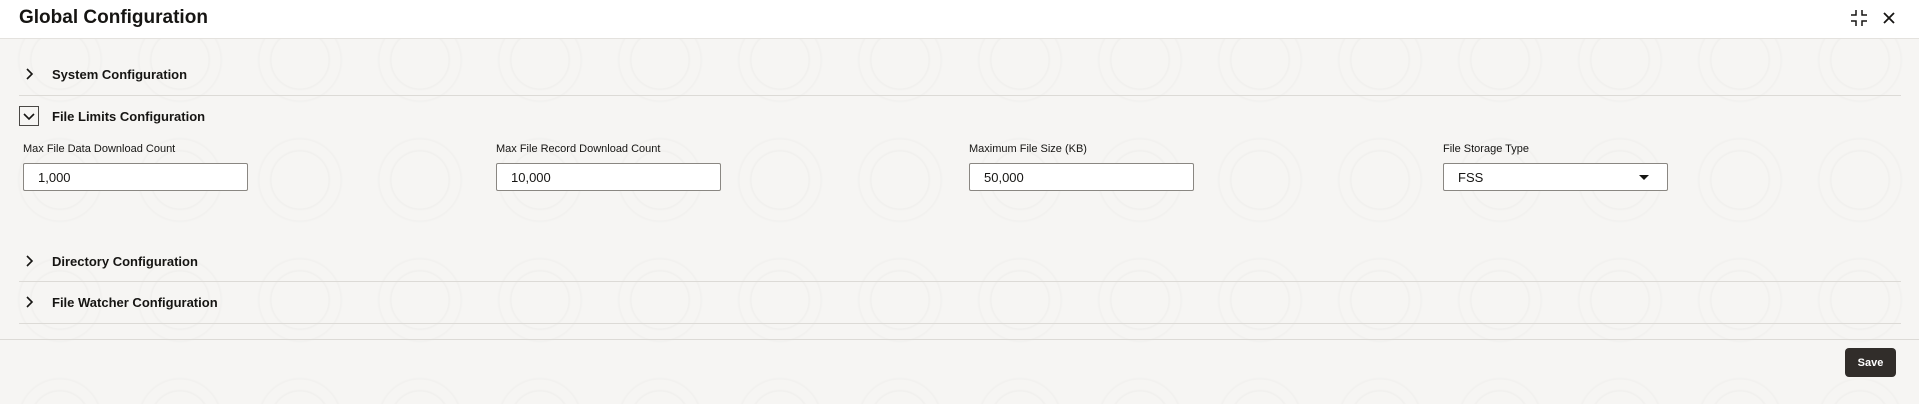 The width and height of the screenshot is (1919, 404). I want to click on field-label: Max File Data Download Count, so click(99, 149).